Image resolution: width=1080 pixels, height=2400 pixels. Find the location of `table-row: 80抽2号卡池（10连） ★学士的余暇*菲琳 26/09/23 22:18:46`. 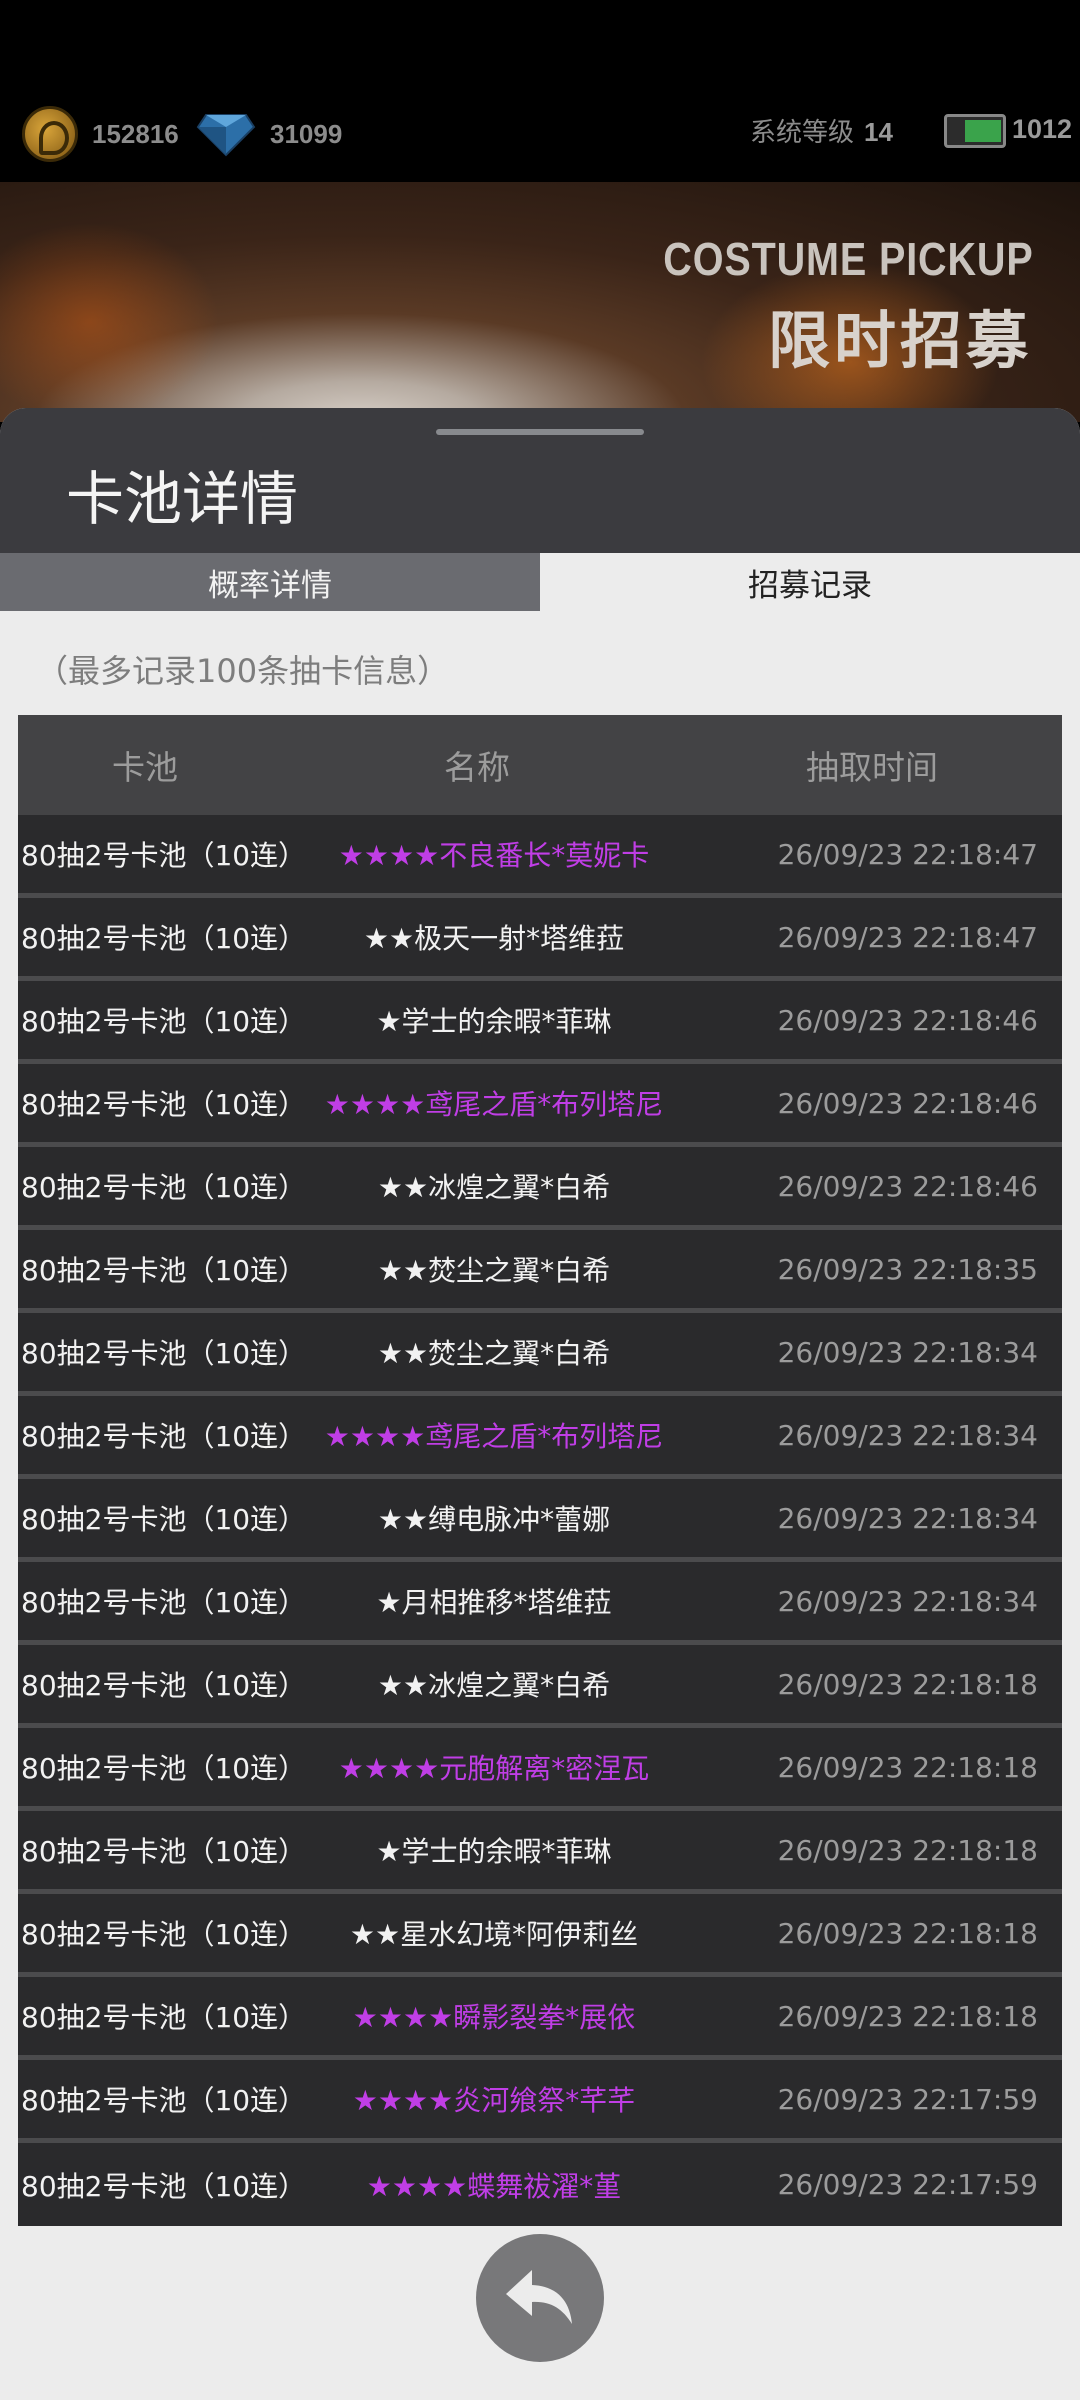

table-row: 80抽2号卡池（10连） ★学士的余暇*菲琳 26/09/23 22:18:46 is located at coordinates (540, 1022).